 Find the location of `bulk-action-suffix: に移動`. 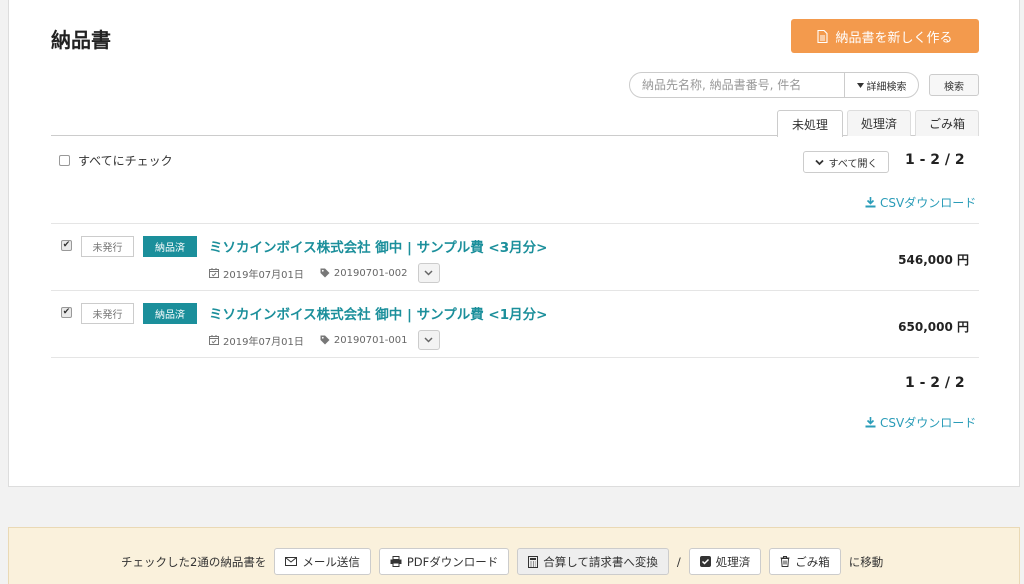

bulk-action-suffix: に移動 is located at coordinates (866, 561).